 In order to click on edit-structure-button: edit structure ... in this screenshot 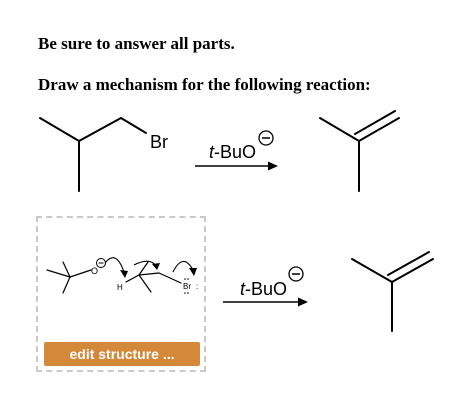, I will do `click(122, 354)`.